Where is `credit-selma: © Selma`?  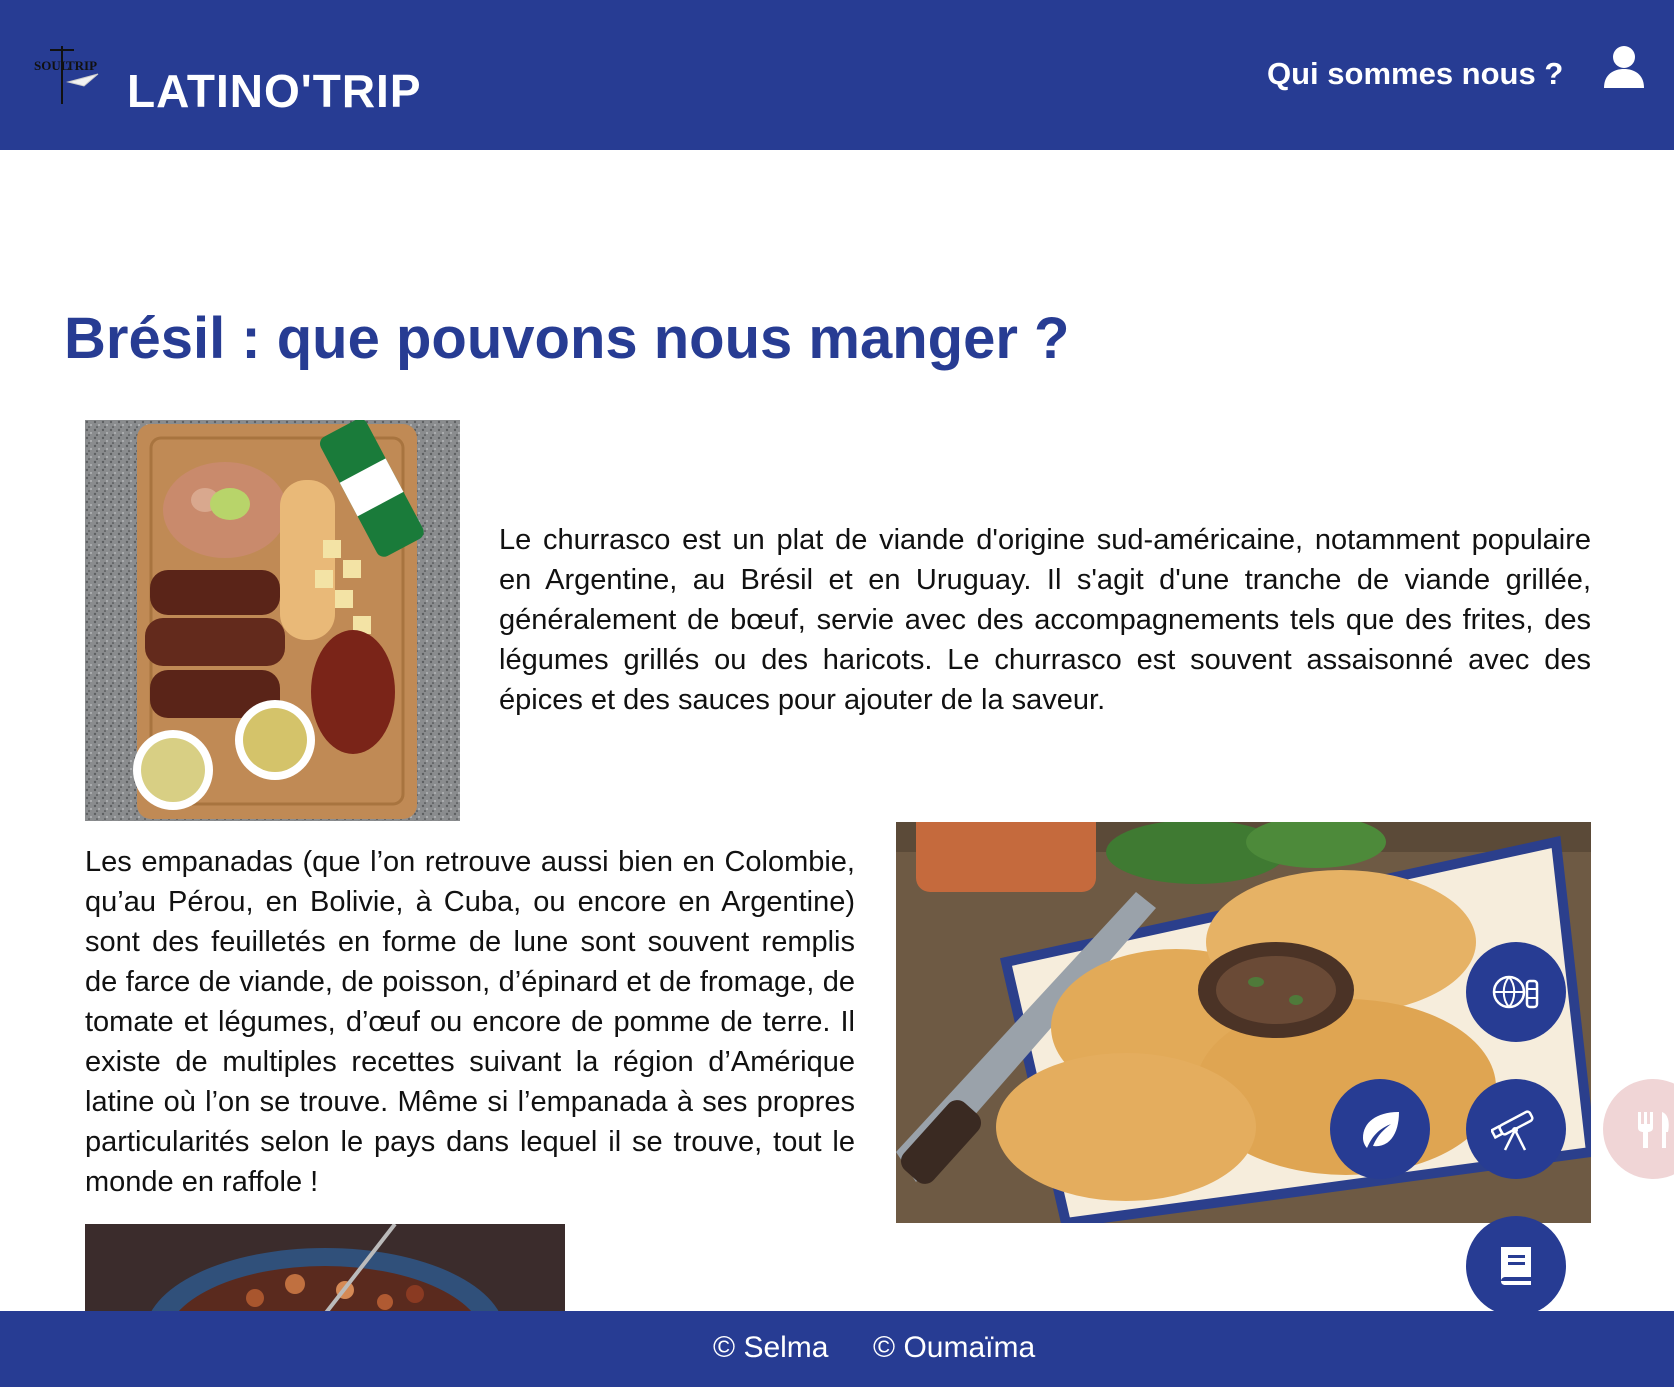
credit-selma: © Selma is located at coordinates (771, 1347).